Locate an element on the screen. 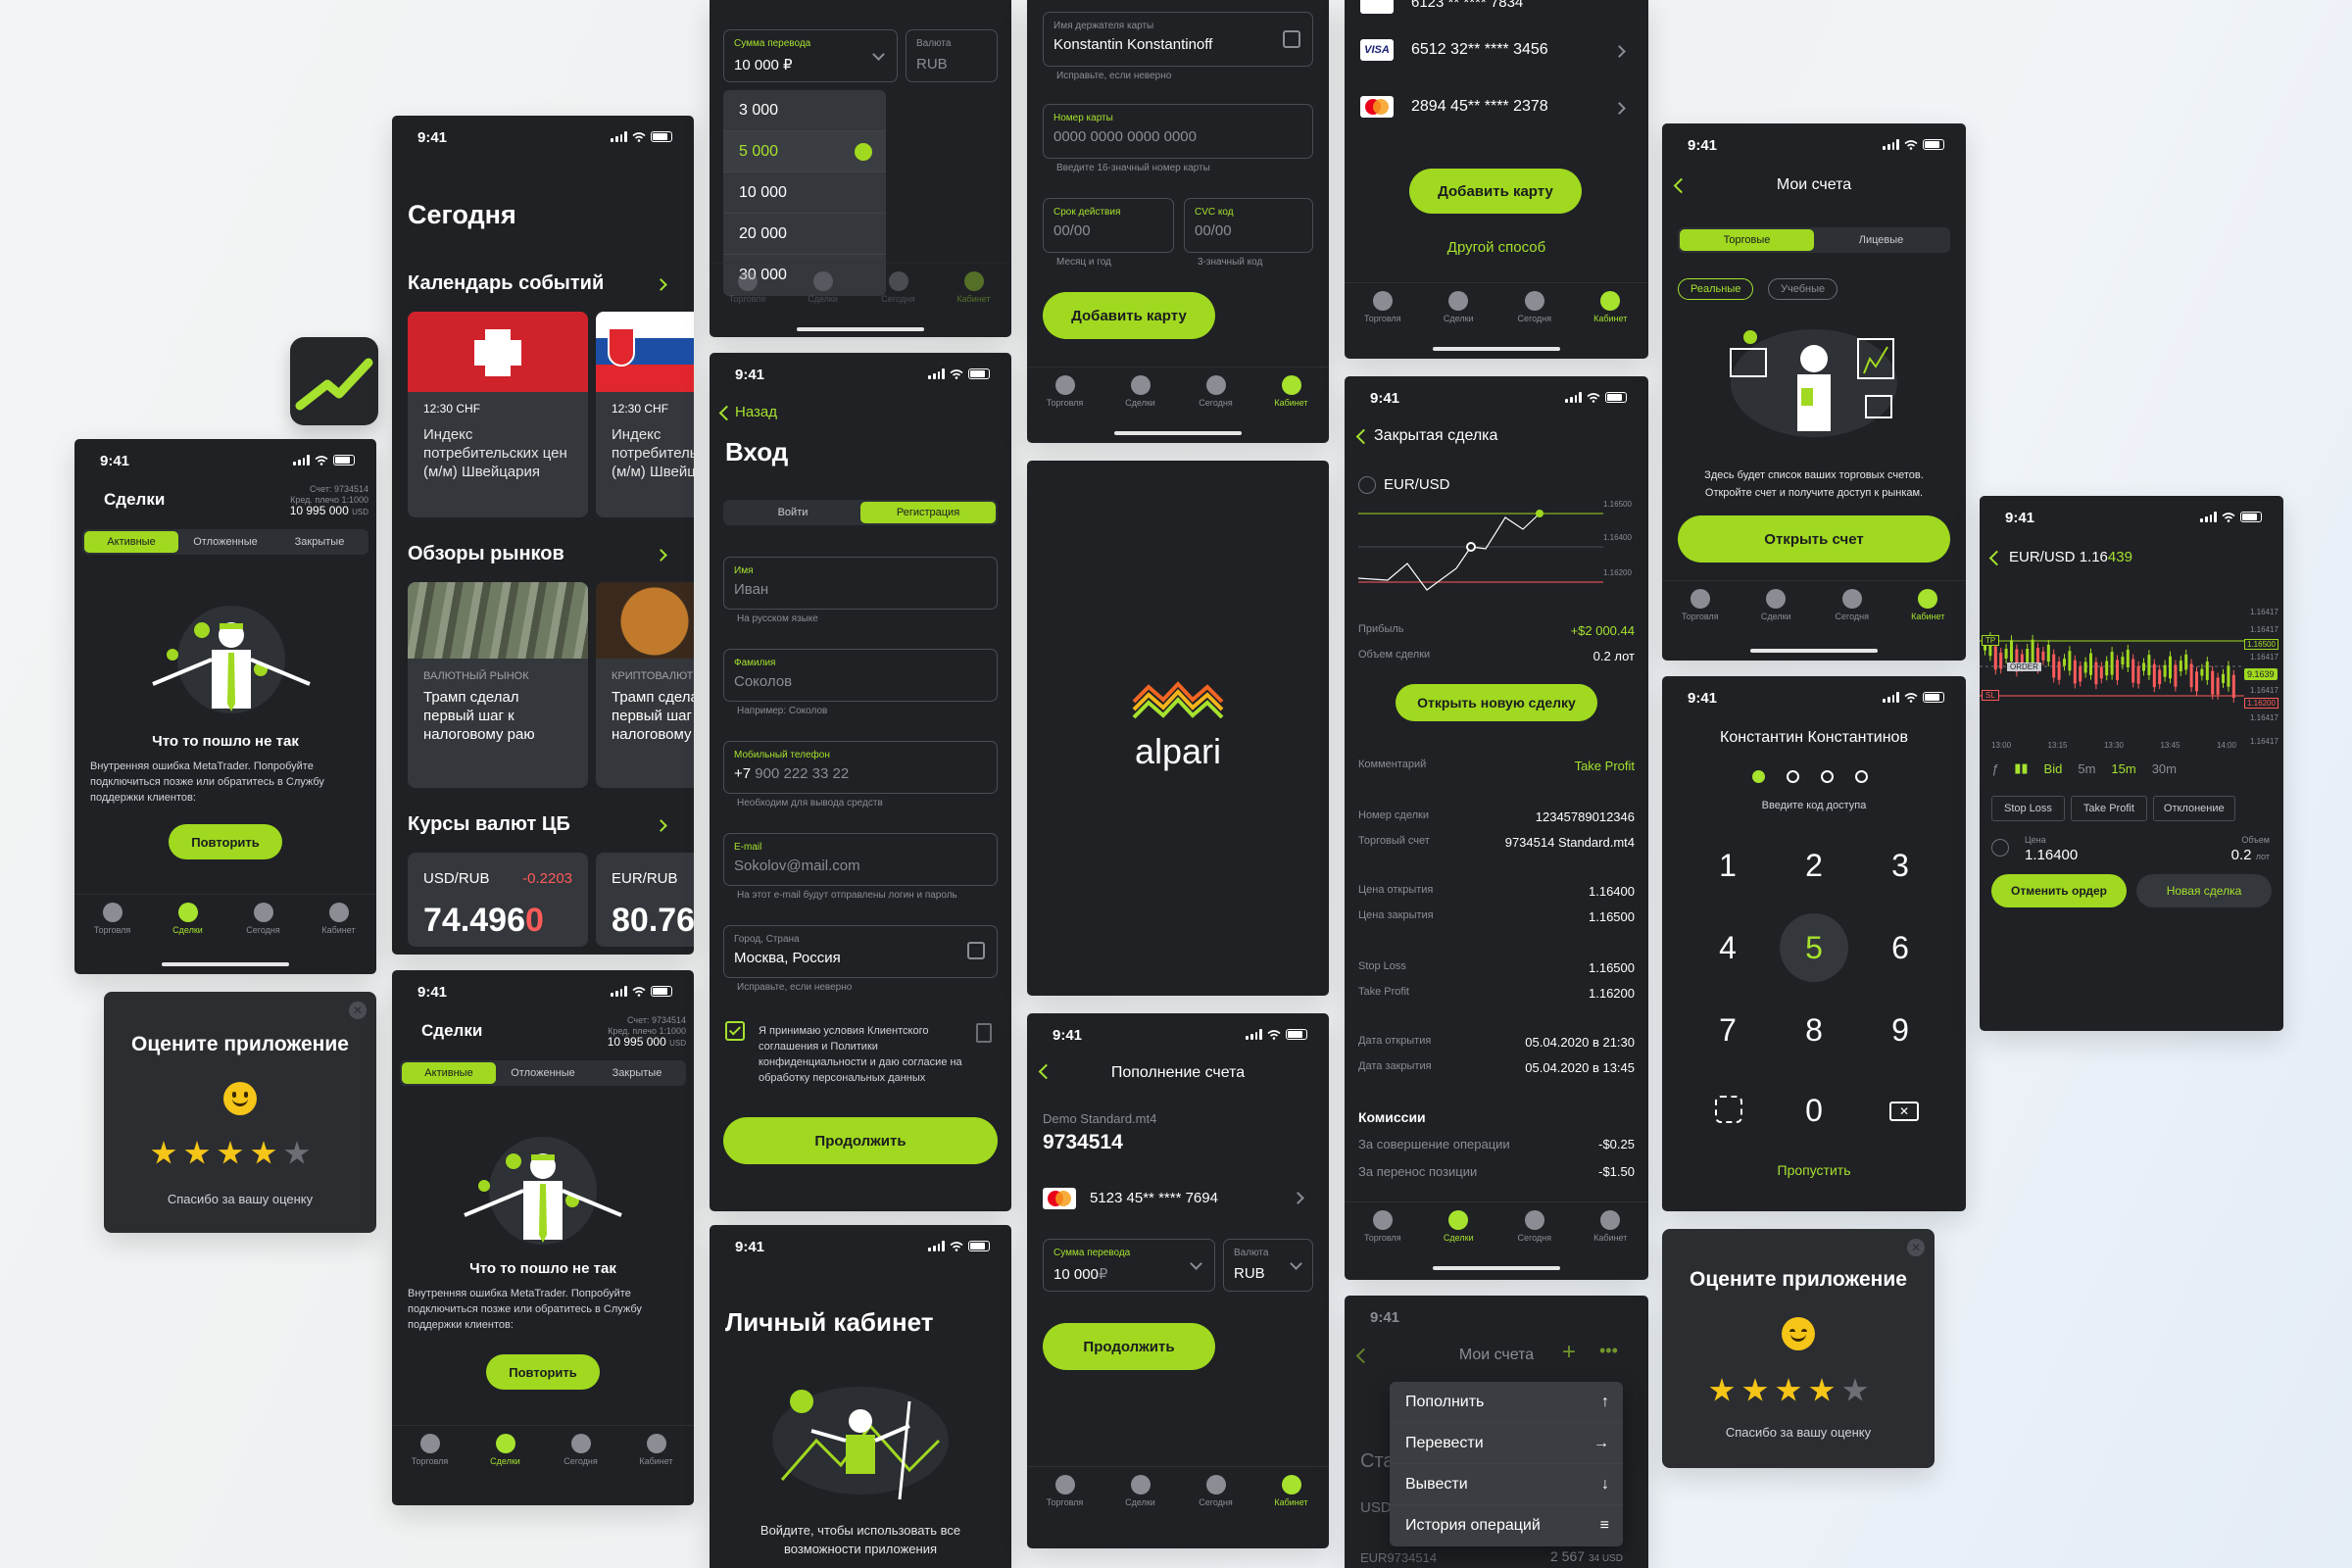 This screenshot has height=1568, width=2352. rating-stars is located at coordinates (1788, 1390).